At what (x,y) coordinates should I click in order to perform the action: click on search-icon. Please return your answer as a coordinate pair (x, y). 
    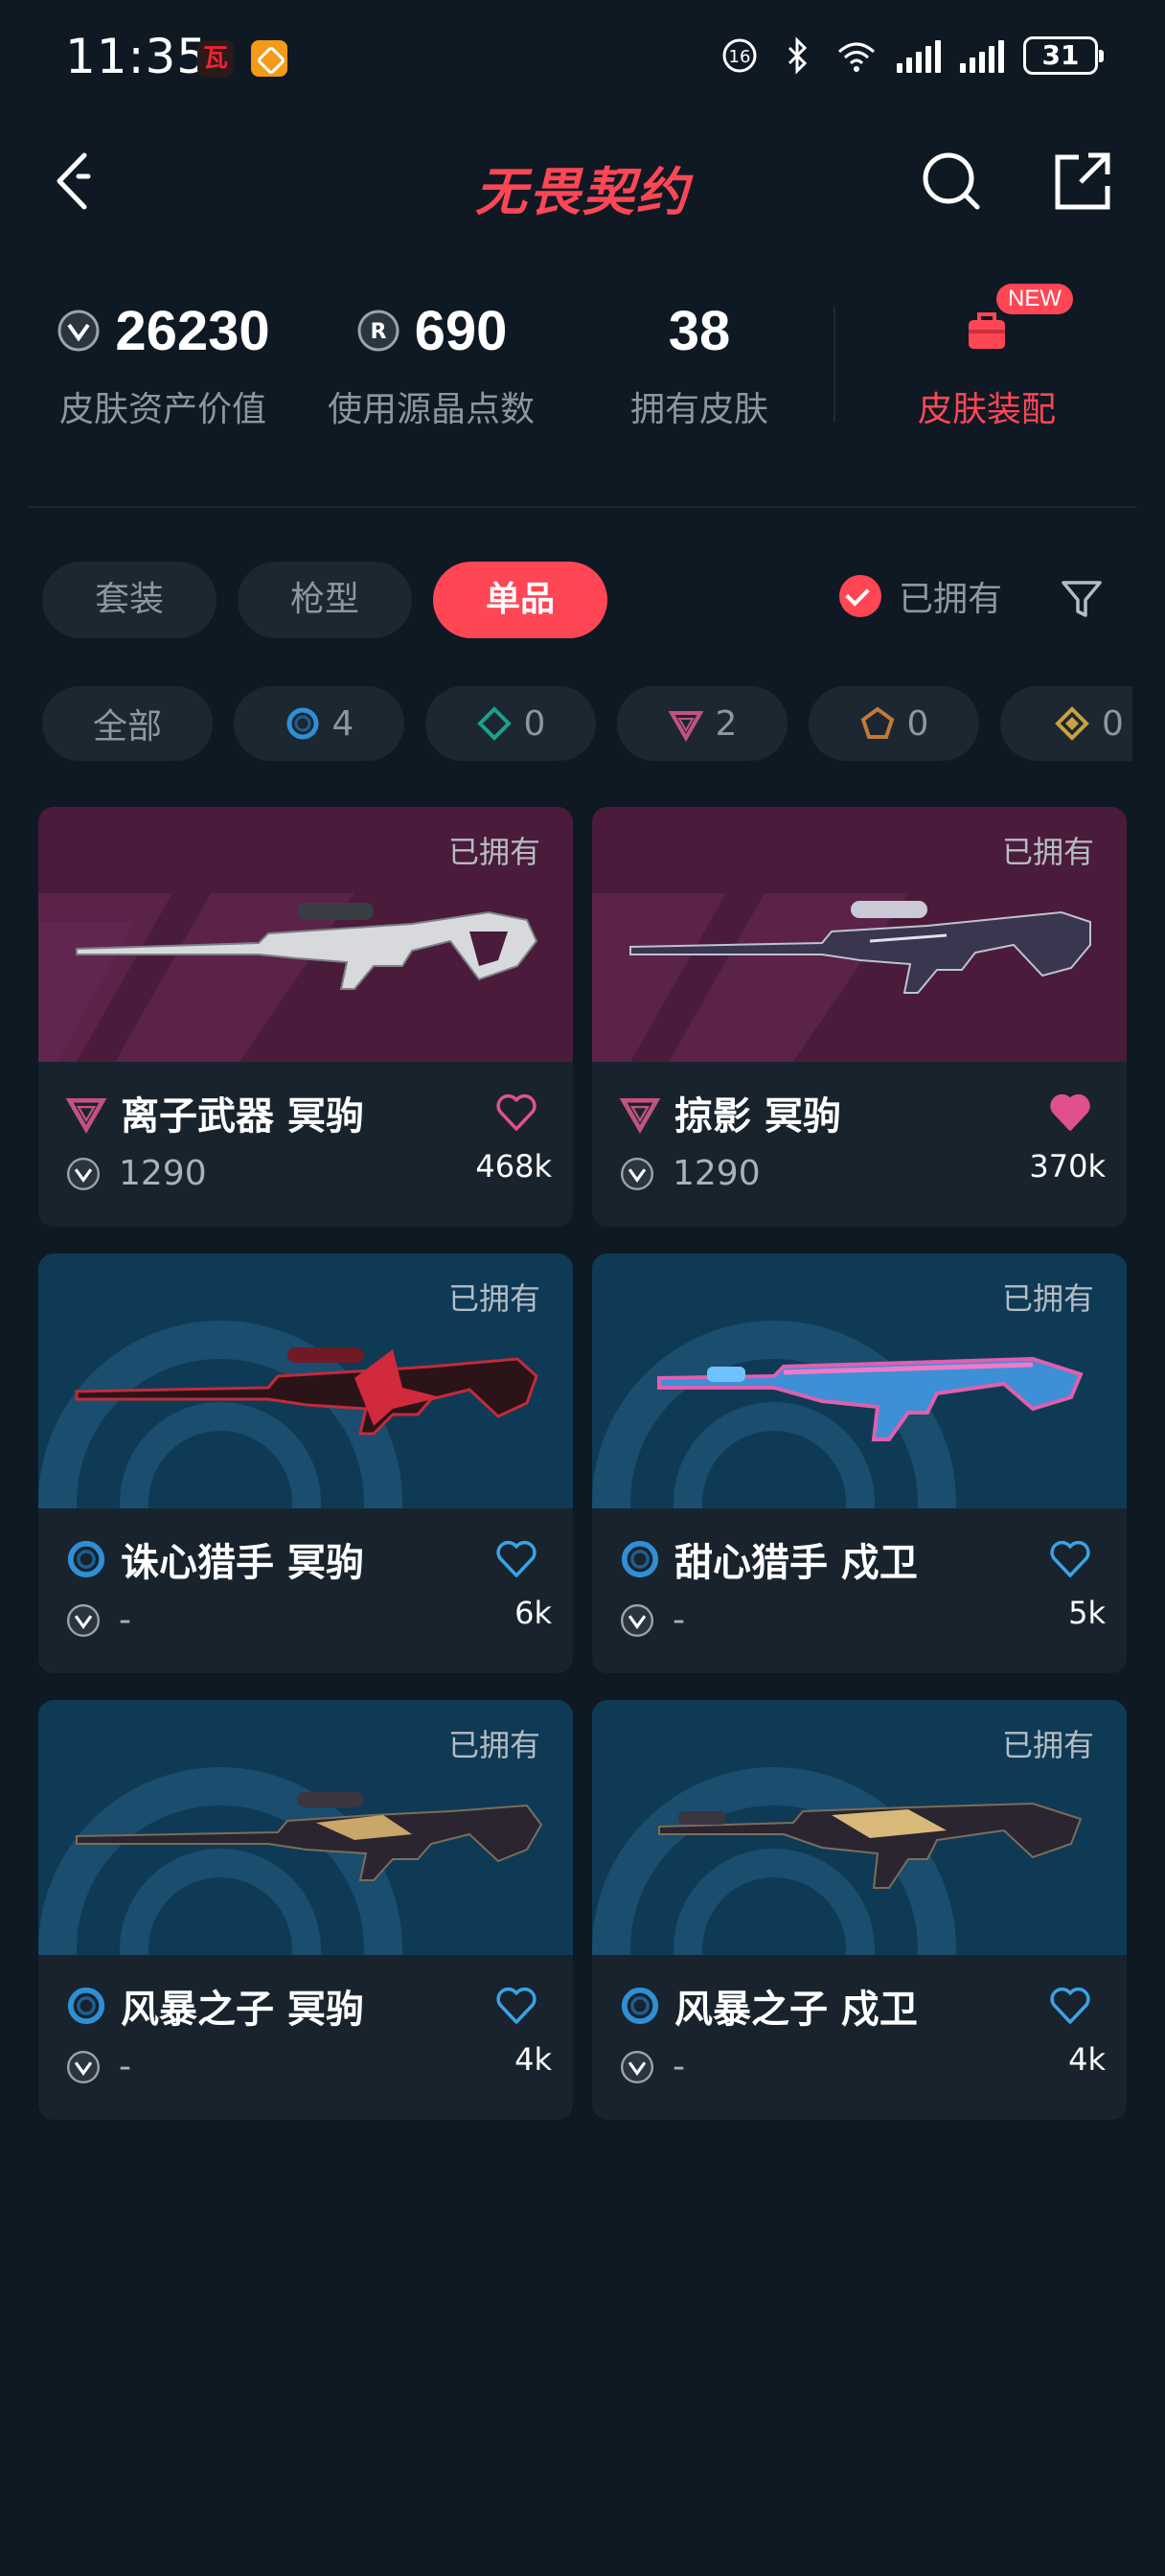
    Looking at the image, I should click on (951, 181).